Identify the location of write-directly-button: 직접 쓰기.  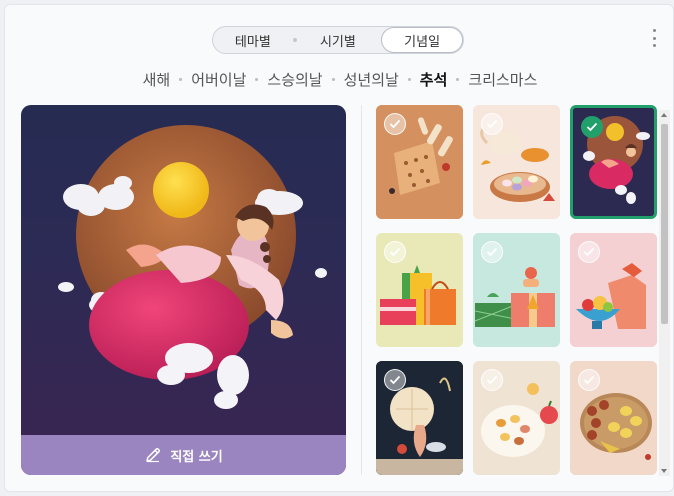
(183, 455).